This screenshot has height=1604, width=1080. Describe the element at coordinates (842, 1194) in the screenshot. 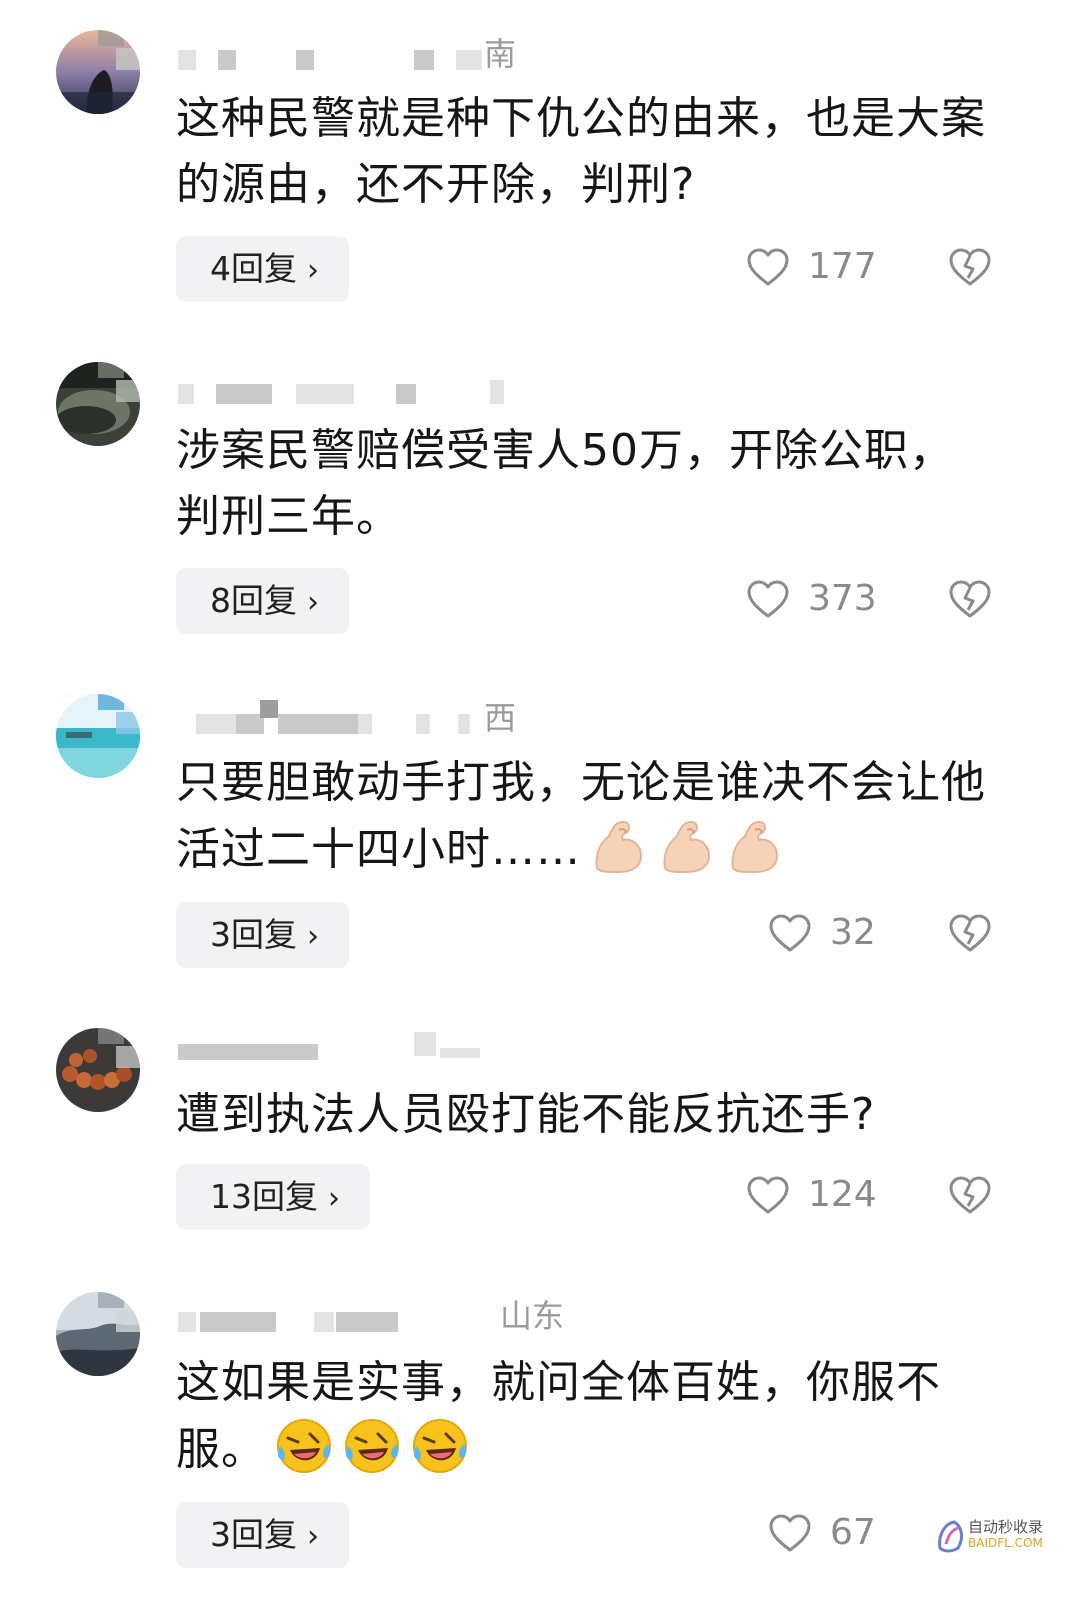

I see `like-count: 124` at that location.